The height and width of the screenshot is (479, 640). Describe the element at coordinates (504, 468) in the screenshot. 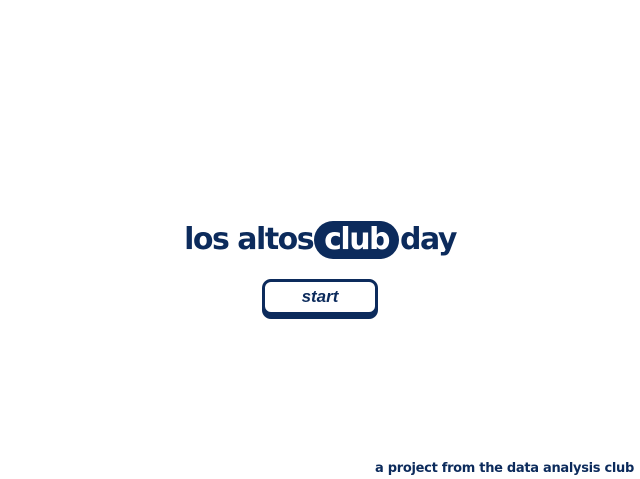

I see `footer-credit: a project from the data analysis club` at that location.